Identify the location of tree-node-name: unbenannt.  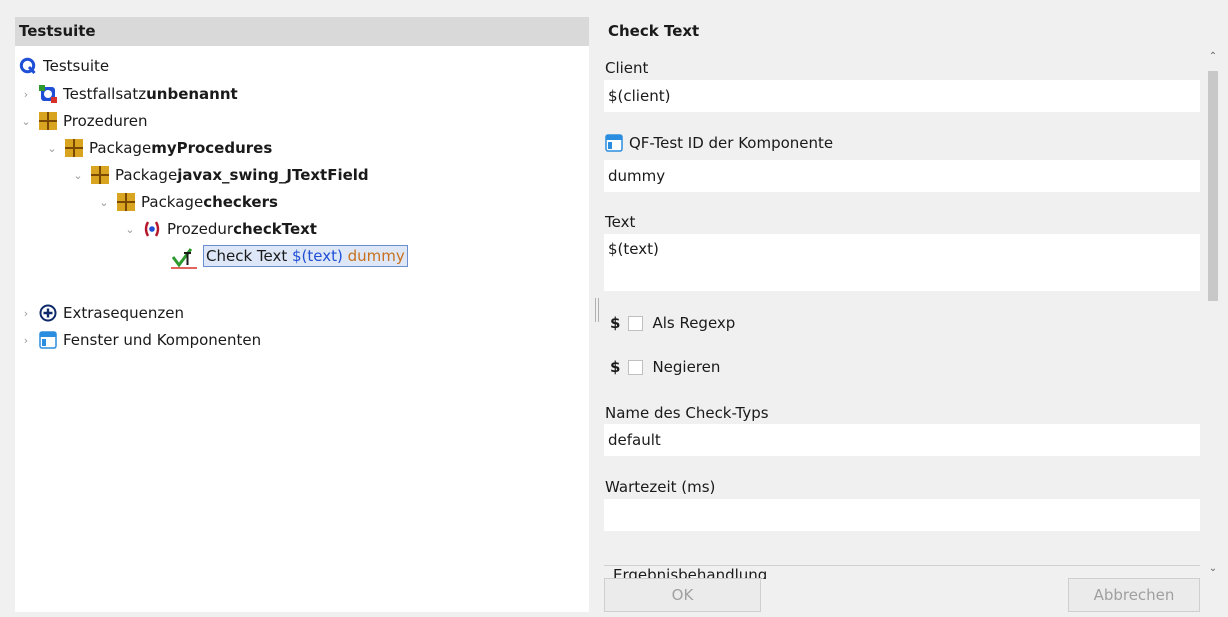
(192, 94).